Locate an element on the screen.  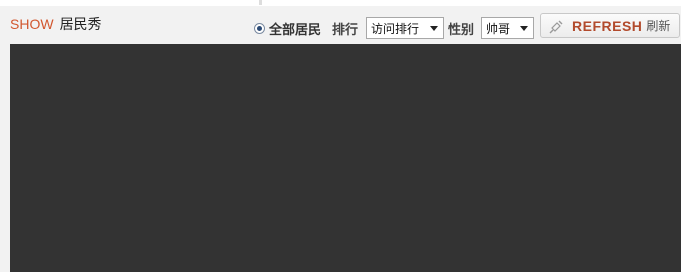
title-en: SHOW is located at coordinates (32, 24).